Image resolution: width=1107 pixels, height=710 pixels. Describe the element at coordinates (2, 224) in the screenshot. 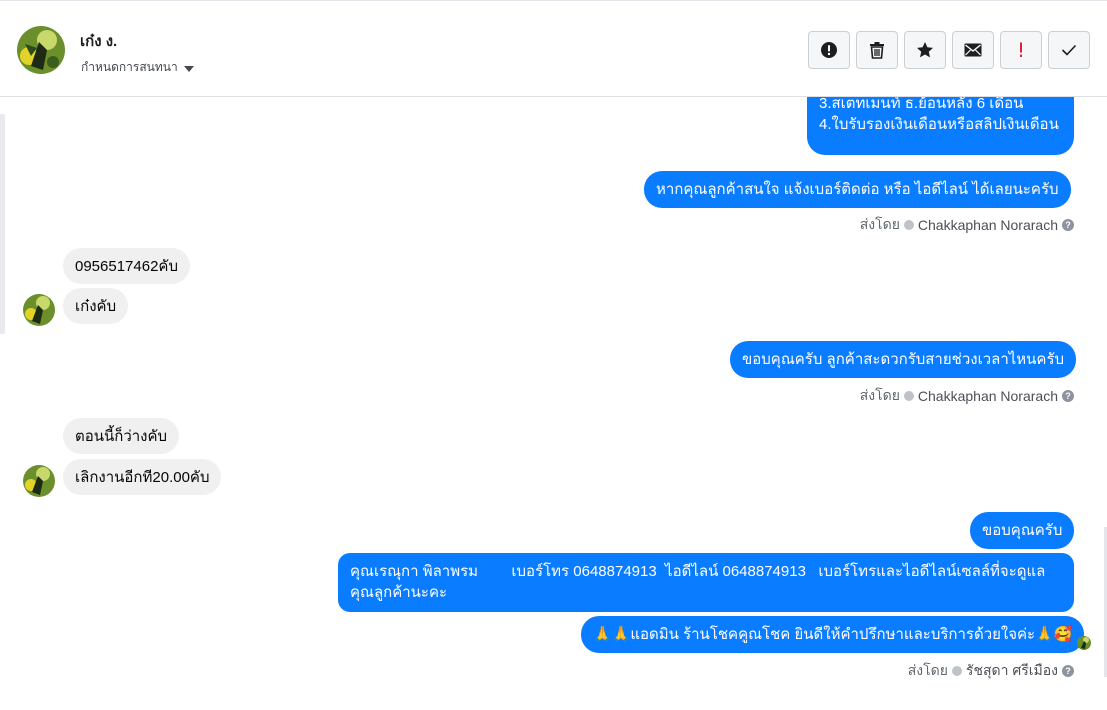

I see `left-scroll-rail` at that location.